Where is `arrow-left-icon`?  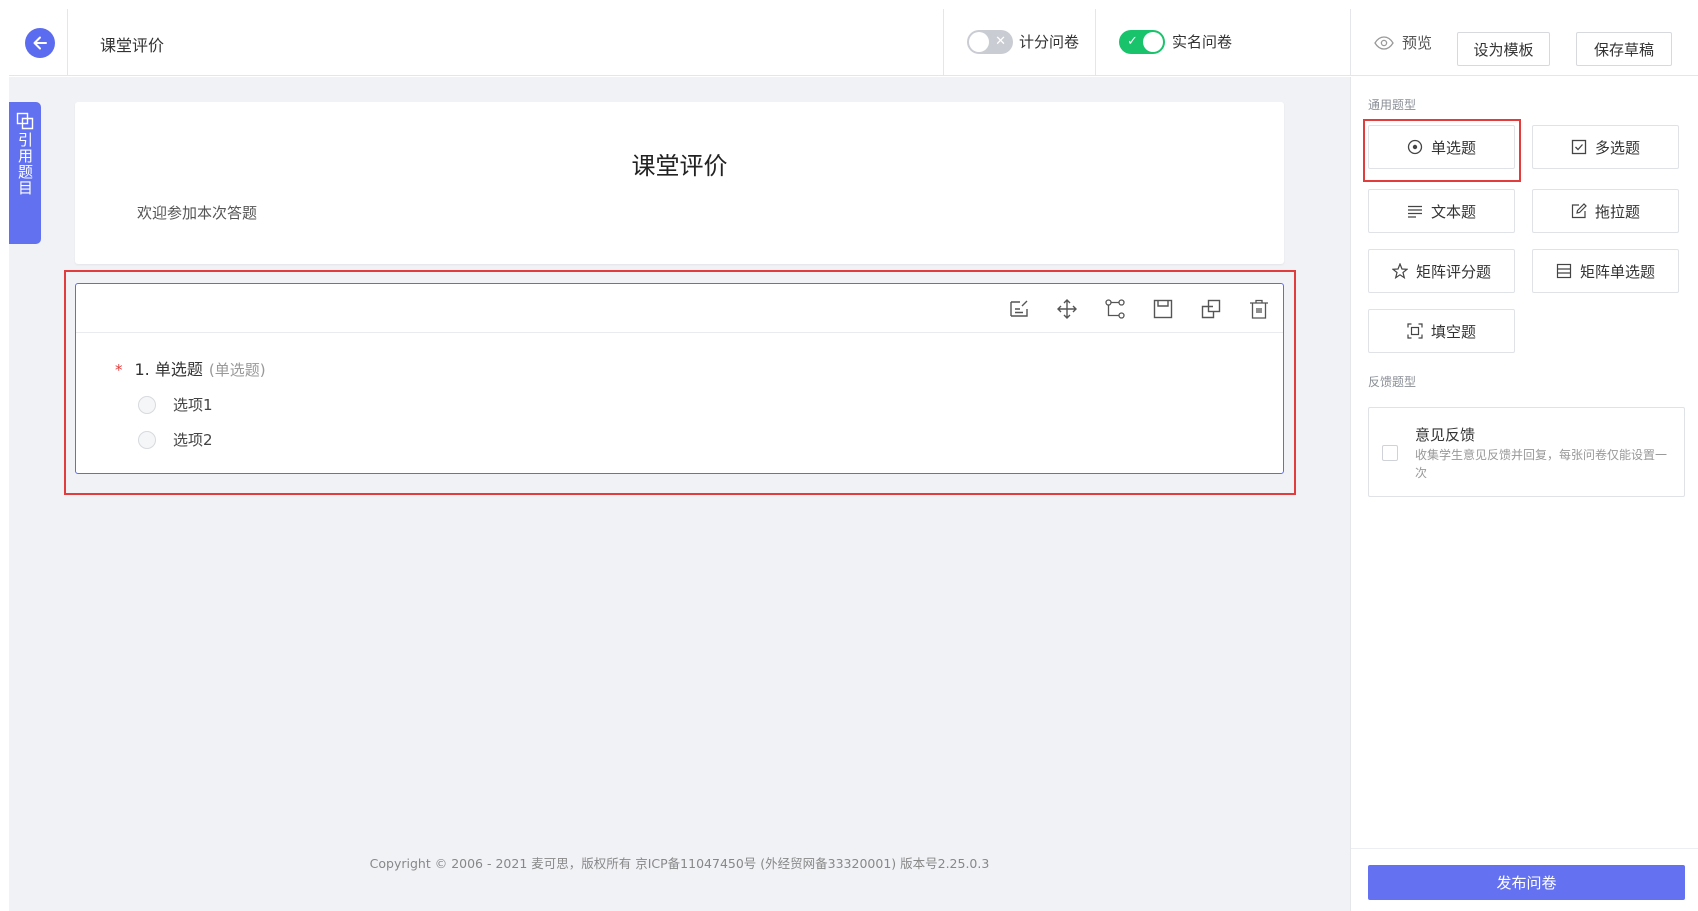
arrow-left-icon is located at coordinates (40, 43).